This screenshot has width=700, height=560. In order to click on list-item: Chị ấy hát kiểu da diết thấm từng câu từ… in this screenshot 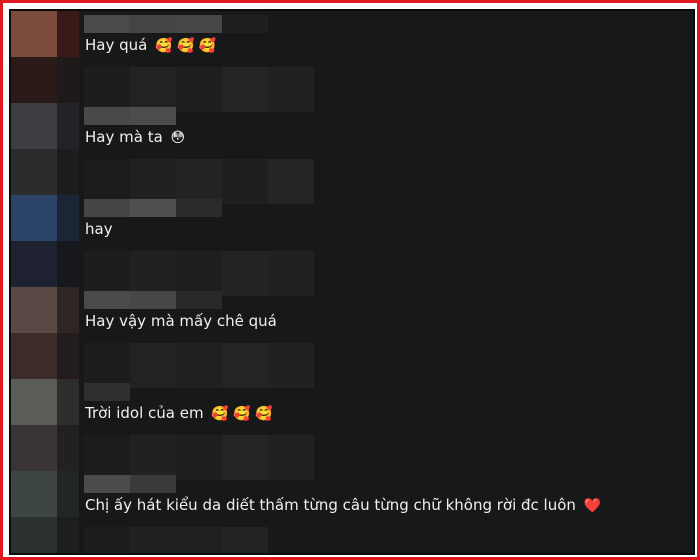, I will do `click(386, 512)`.